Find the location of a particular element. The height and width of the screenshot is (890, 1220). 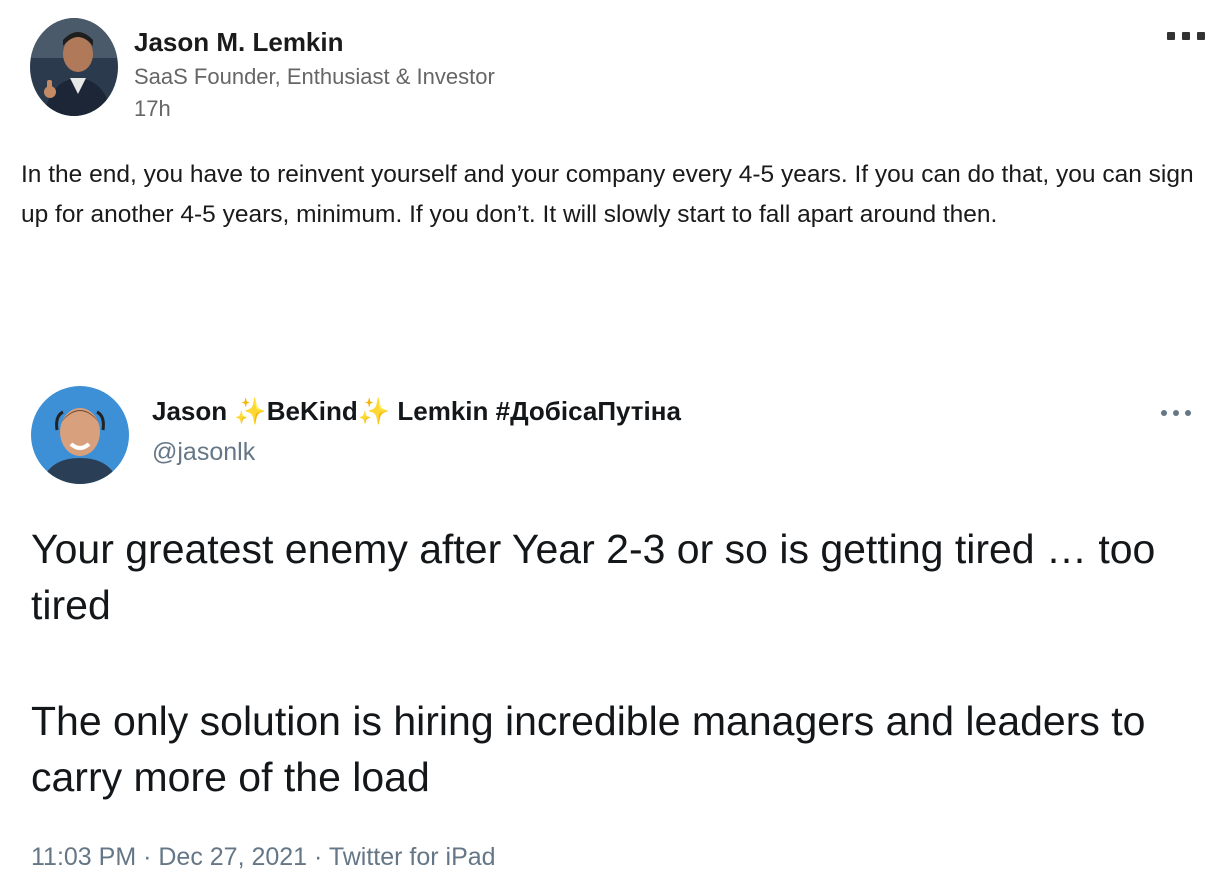

post-timestamp: 17h is located at coordinates (152, 108).